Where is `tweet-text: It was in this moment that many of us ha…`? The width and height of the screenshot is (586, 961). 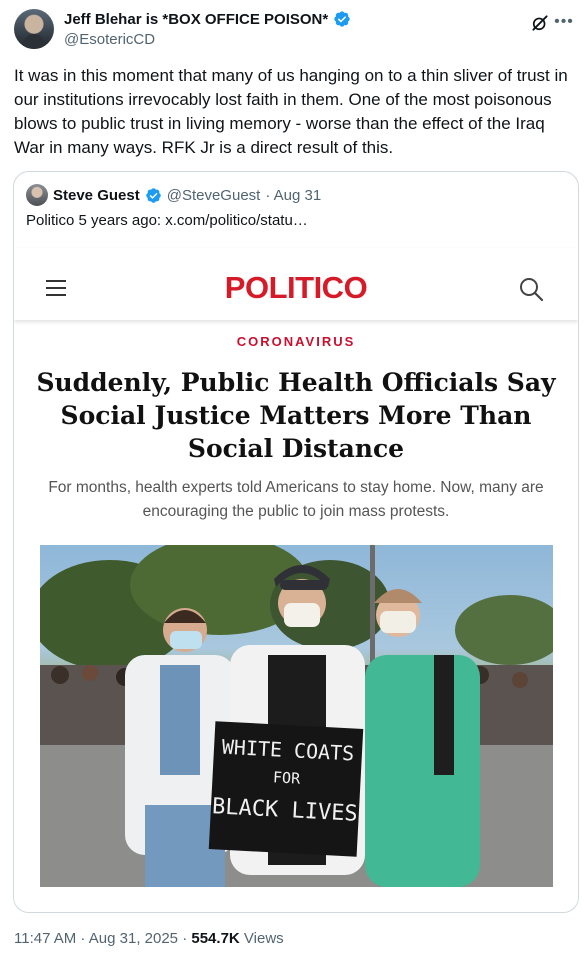
tweet-text: It was in this moment that many of us ha… is located at coordinates (291, 111).